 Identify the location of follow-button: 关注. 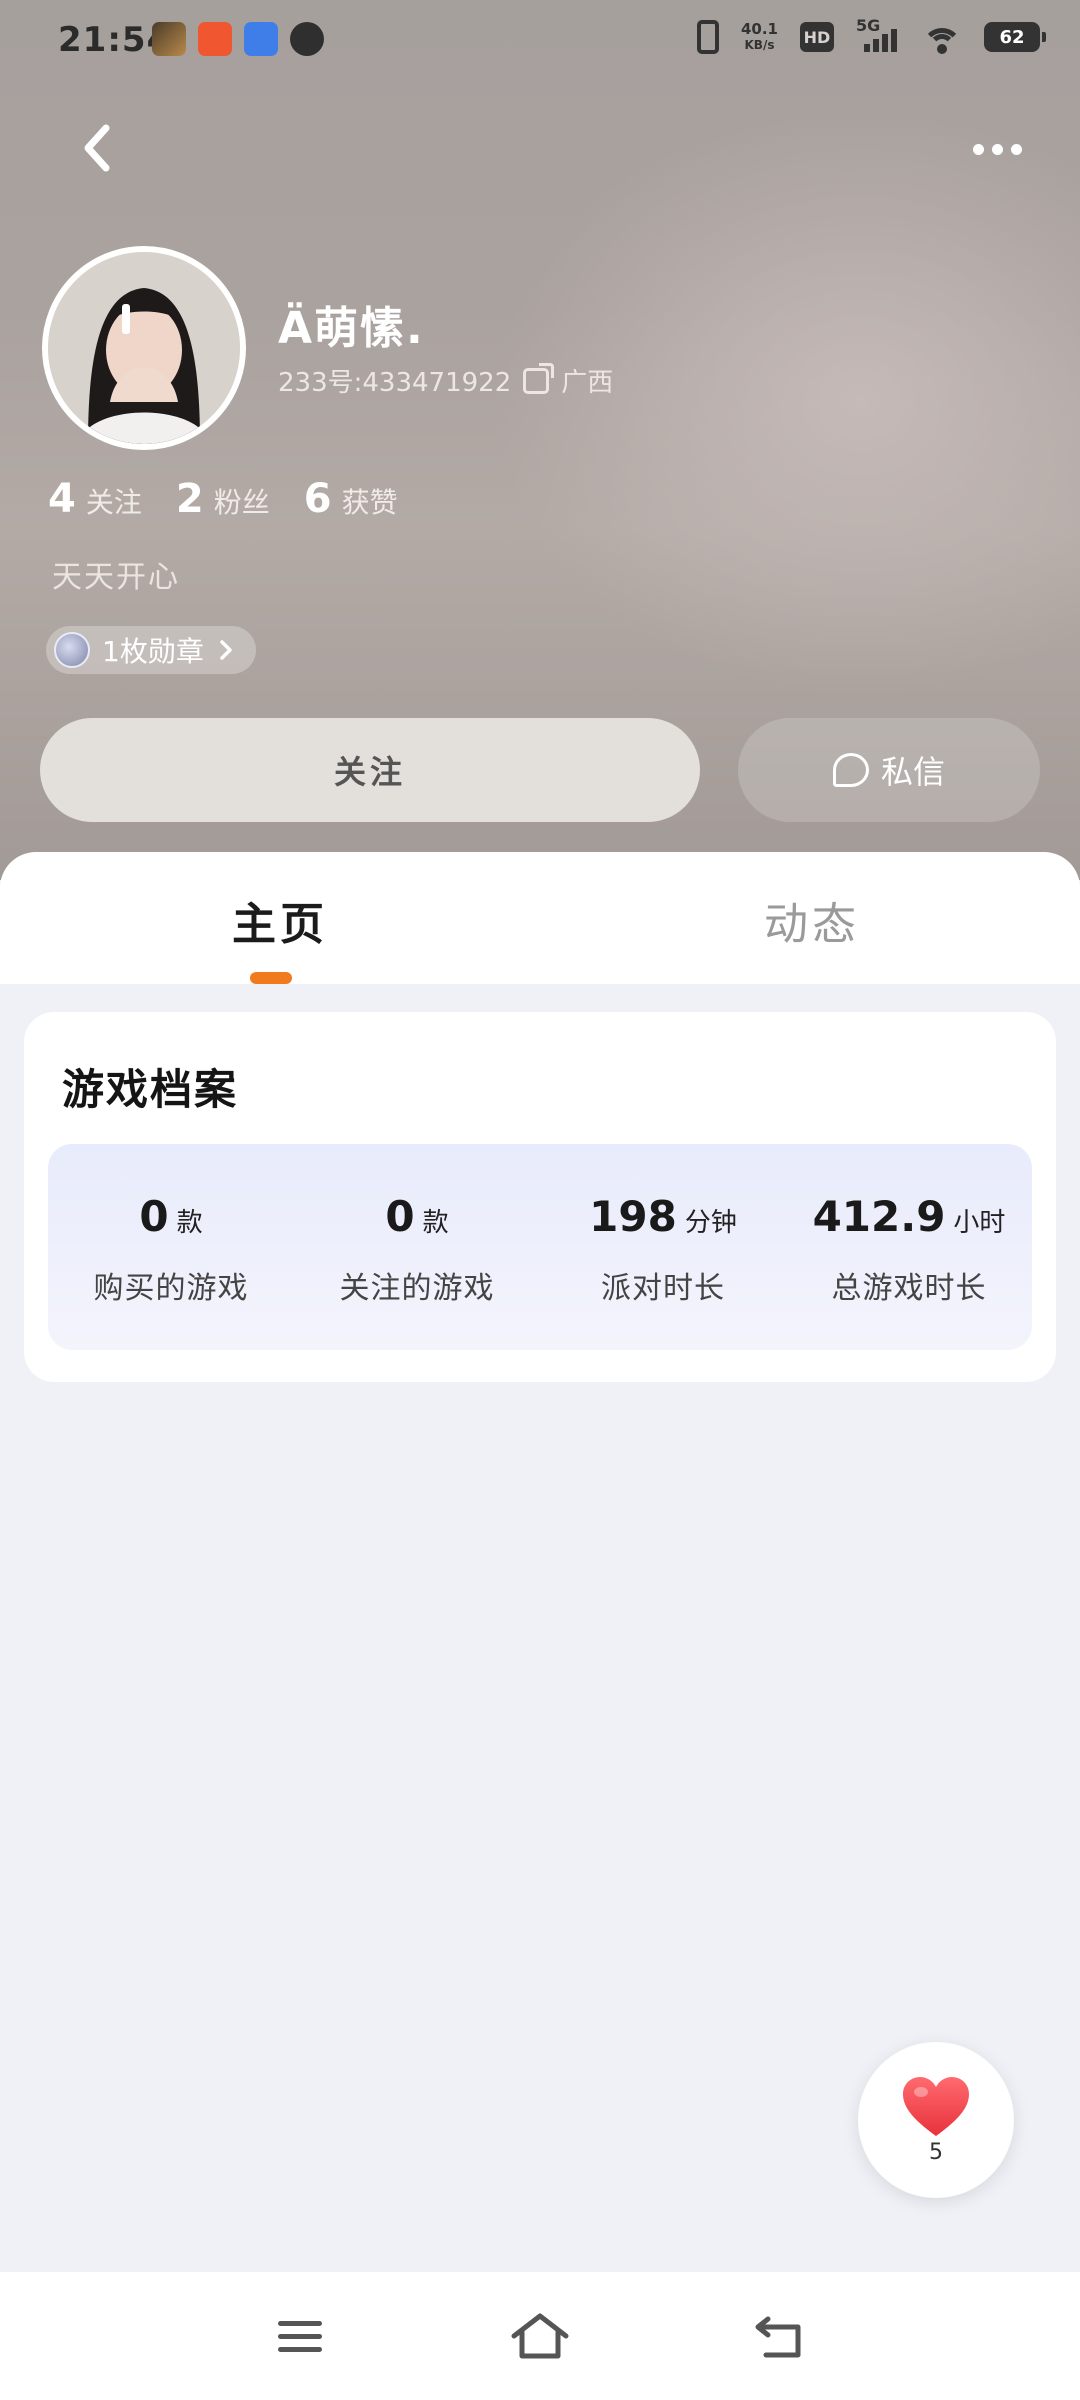
(370, 770).